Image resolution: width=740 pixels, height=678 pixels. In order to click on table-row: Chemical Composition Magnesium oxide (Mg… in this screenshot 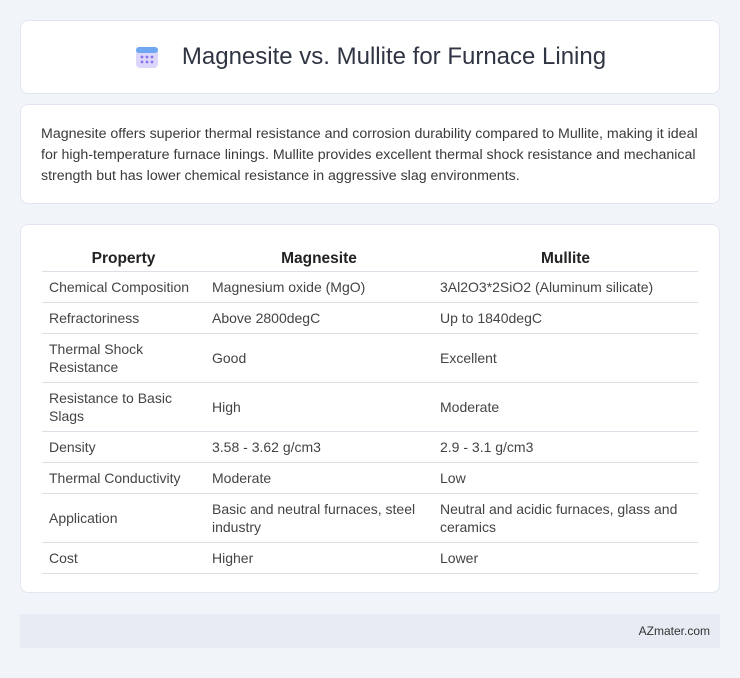, I will do `click(370, 287)`.